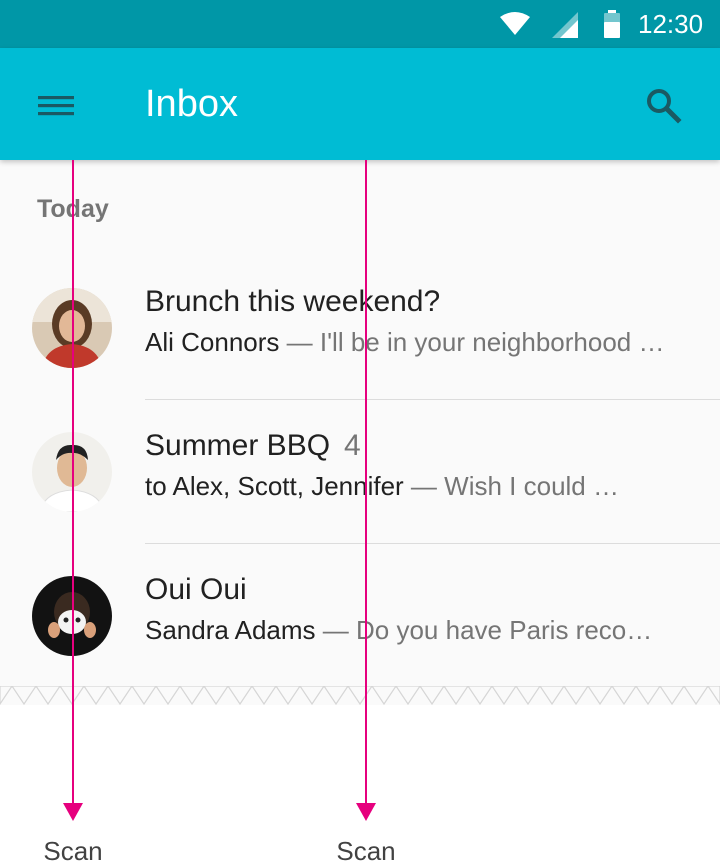 This screenshot has width=720, height=866. Describe the element at coordinates (360, 24) in the screenshot. I see `status-bar: 12:30` at that location.